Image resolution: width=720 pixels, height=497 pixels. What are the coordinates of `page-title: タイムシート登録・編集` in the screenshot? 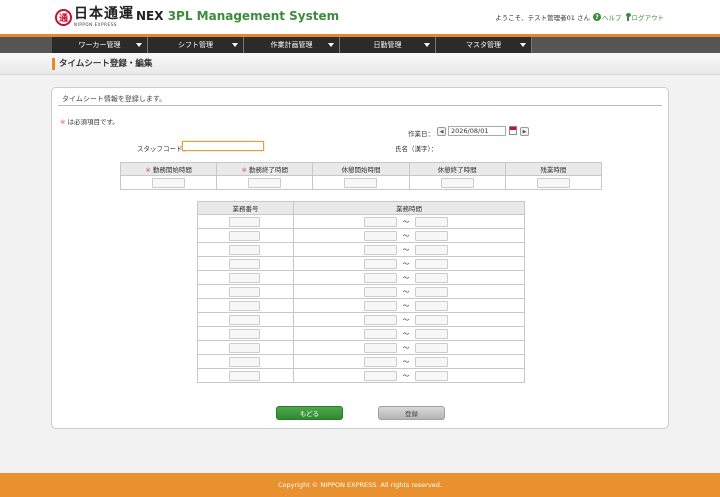 It's located at (102, 64).